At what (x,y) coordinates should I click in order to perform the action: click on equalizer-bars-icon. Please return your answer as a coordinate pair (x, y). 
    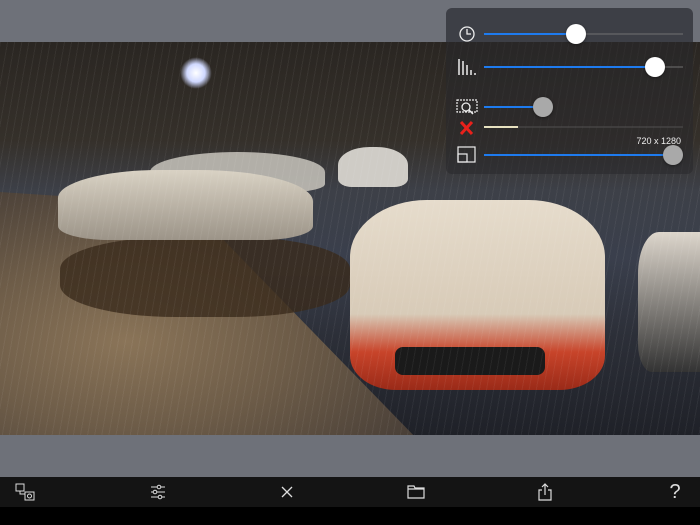
    Looking at the image, I should click on (467, 67).